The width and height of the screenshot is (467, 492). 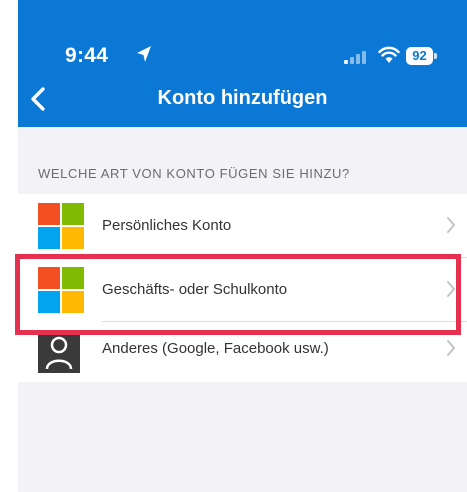 I want to click on account-option-personal: Persönliches Konto, so click(x=242, y=225).